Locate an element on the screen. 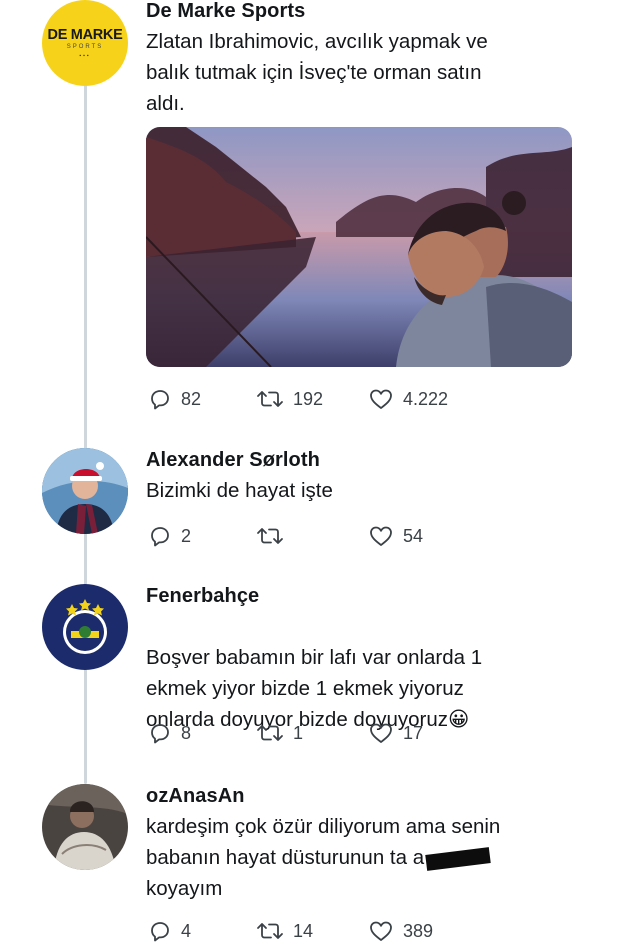 The image size is (635, 946). like-count: 17 is located at coordinates (413, 732).